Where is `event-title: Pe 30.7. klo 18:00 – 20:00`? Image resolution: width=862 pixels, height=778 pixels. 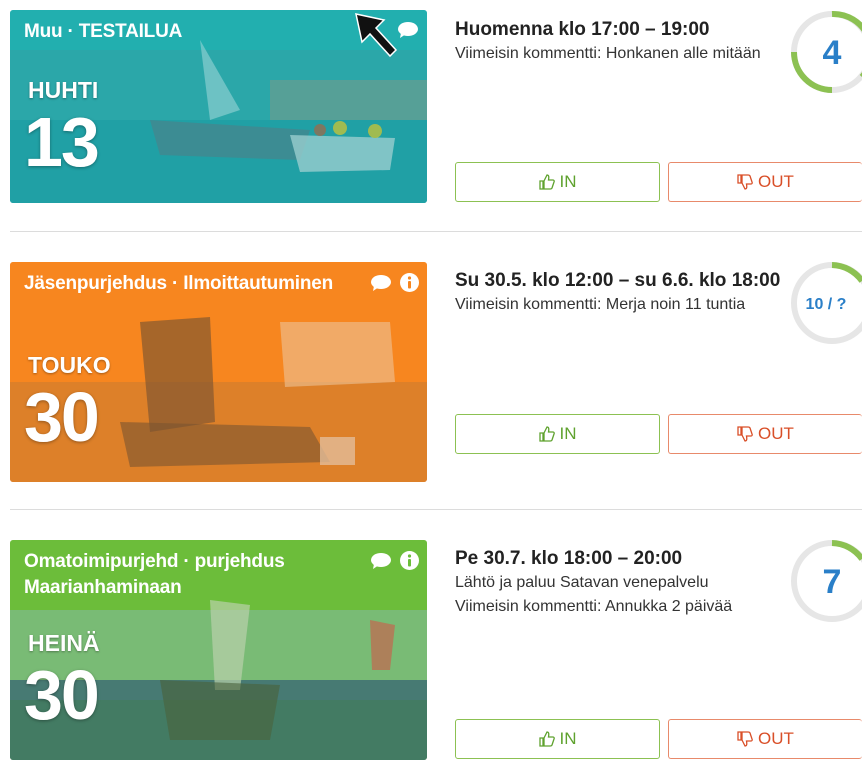
event-title: Pe 30.7. klo 18:00 – 20:00 is located at coordinates (620, 559).